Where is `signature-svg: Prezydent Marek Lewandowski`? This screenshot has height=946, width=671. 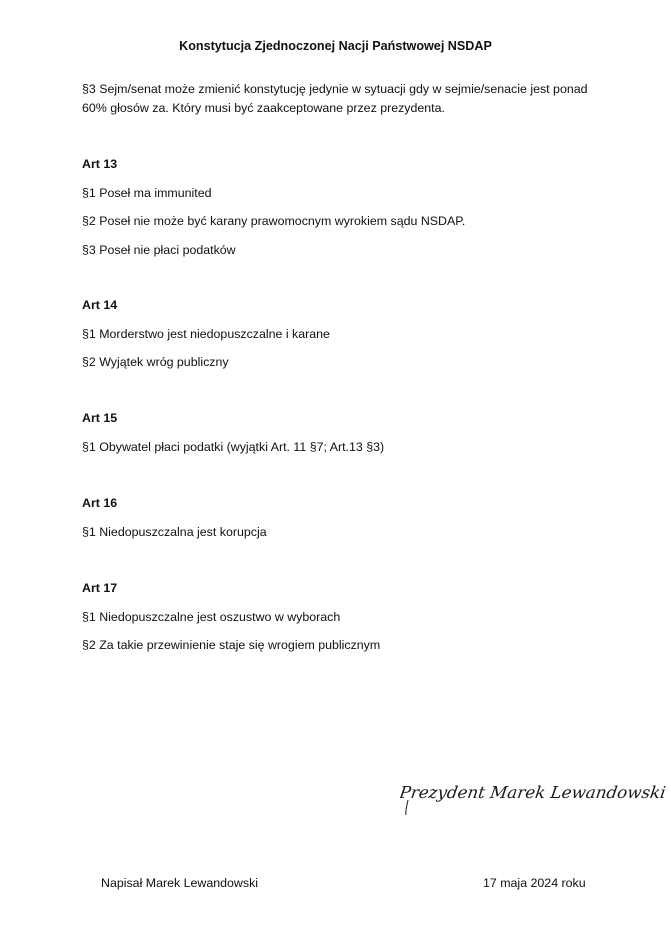
signature-svg: Prezydent Marek Lewandowski is located at coordinates (533, 799).